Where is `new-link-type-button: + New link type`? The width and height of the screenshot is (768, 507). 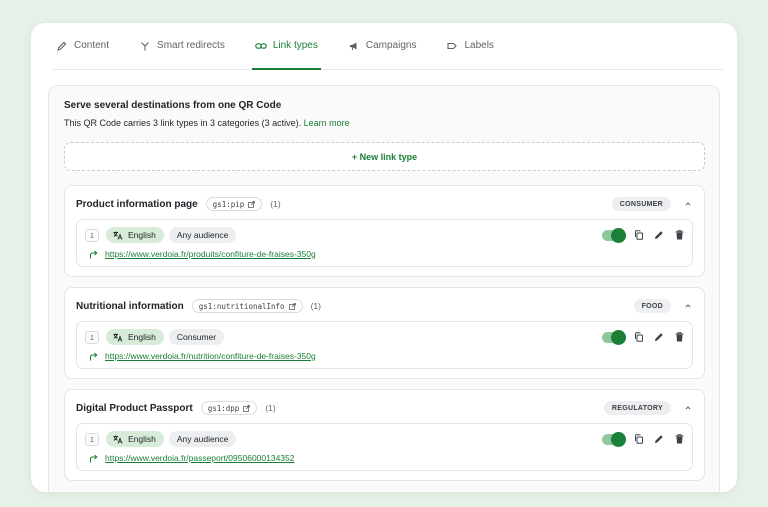 new-link-type-button: + New link type is located at coordinates (384, 156).